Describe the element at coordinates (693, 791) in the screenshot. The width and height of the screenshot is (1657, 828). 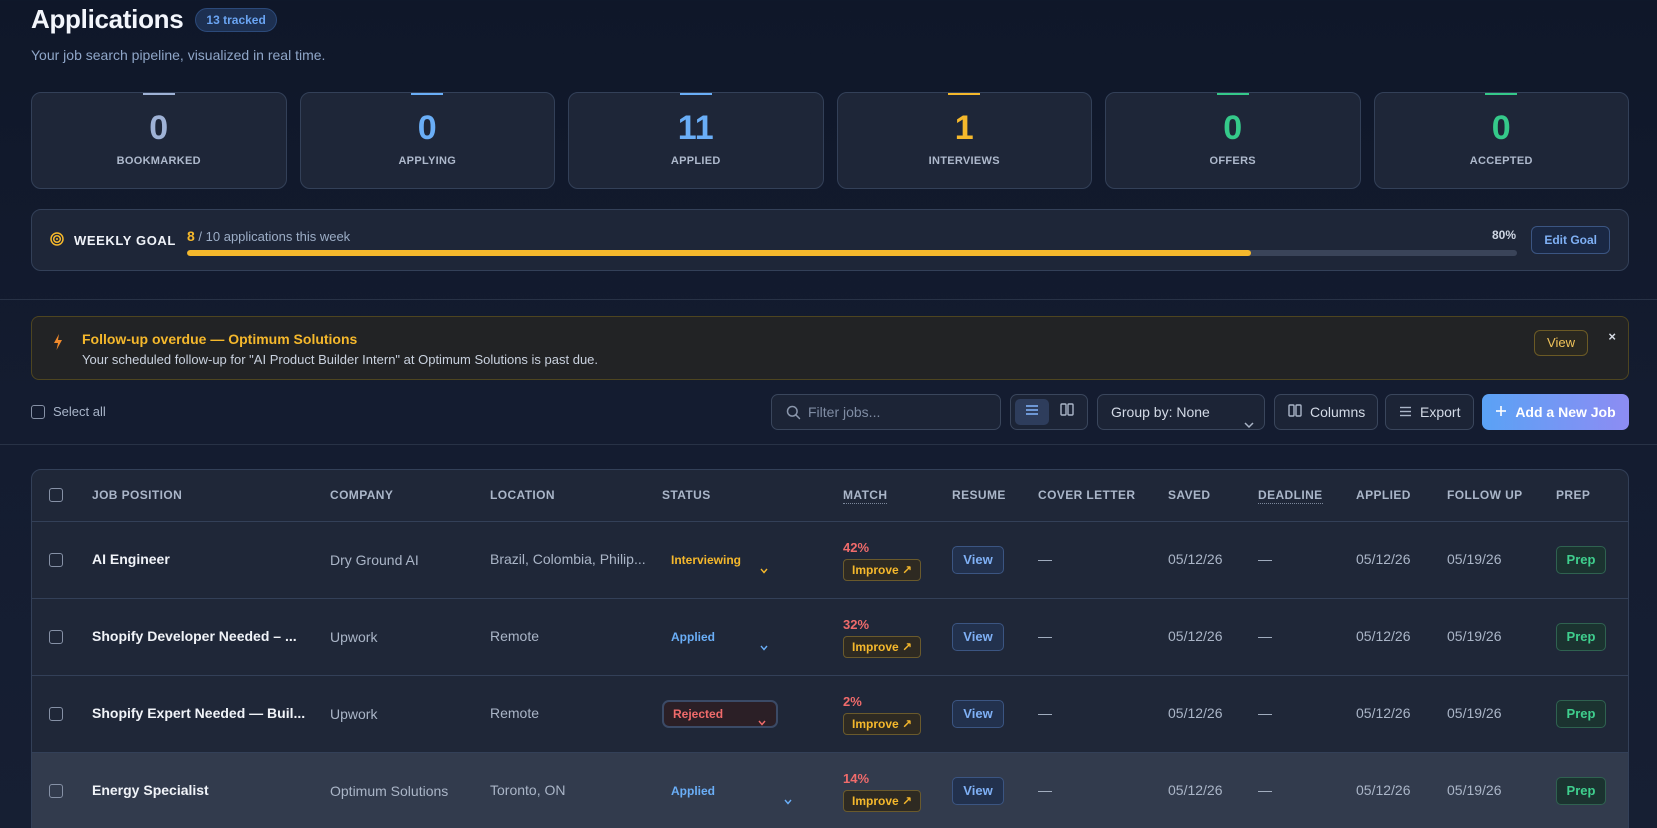
I see `status-value: Applied` at that location.